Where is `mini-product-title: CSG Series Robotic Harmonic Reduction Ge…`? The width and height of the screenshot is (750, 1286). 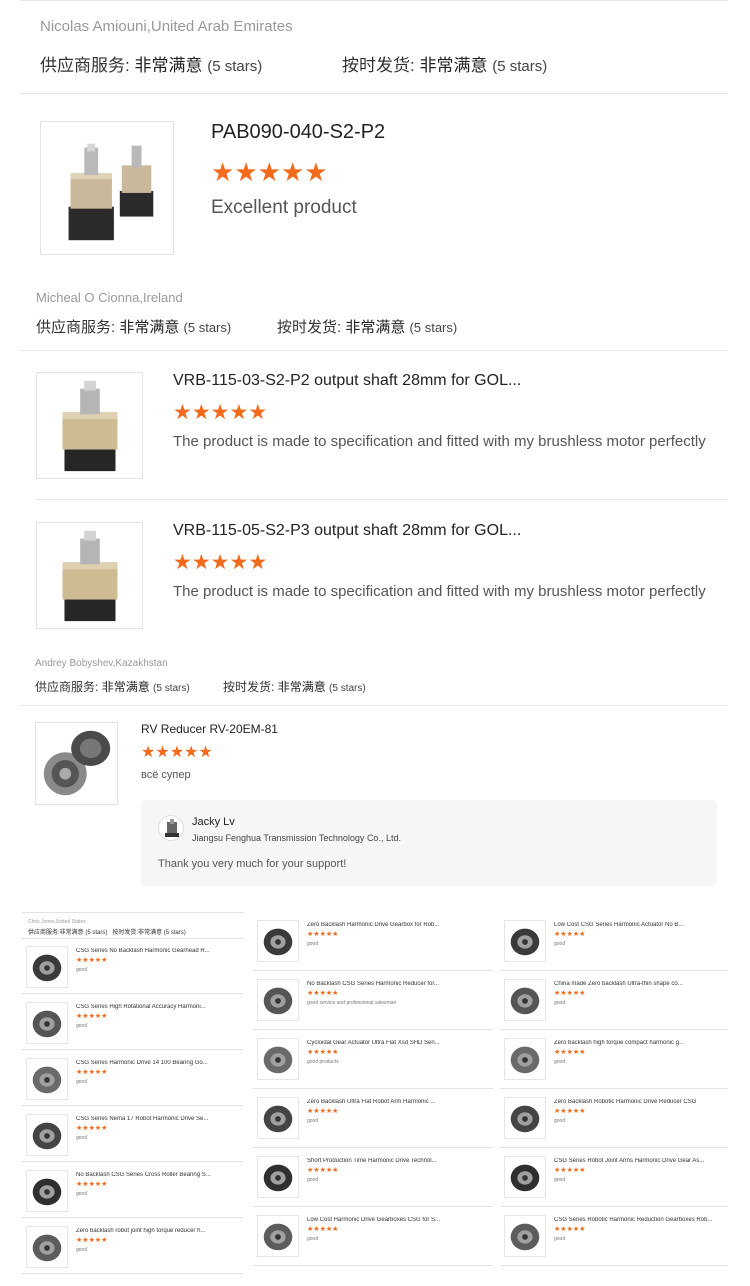 mini-product-title: CSG Series Robotic Harmonic Reduction Ge… is located at coordinates (633, 1220).